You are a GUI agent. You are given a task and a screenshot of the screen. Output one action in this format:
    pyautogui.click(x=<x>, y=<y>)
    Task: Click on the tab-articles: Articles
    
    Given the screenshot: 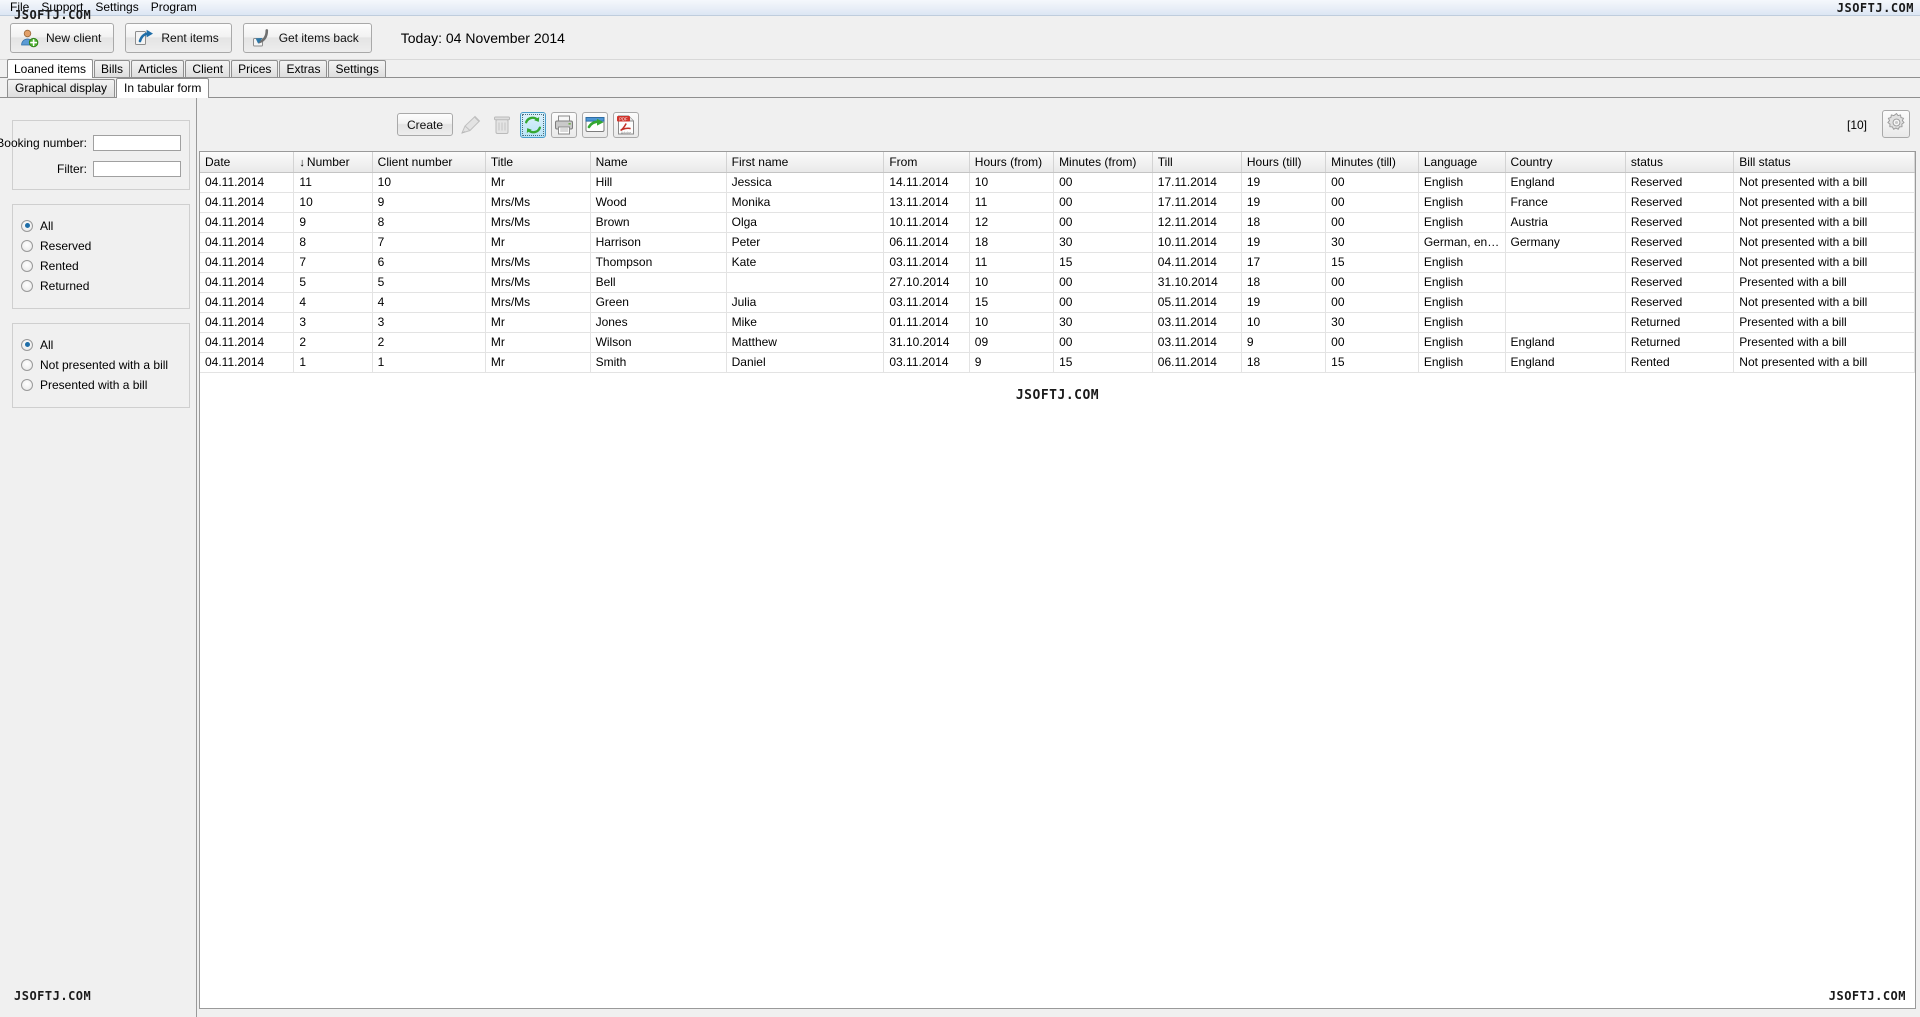 What is the action you would take?
    pyautogui.click(x=158, y=68)
    